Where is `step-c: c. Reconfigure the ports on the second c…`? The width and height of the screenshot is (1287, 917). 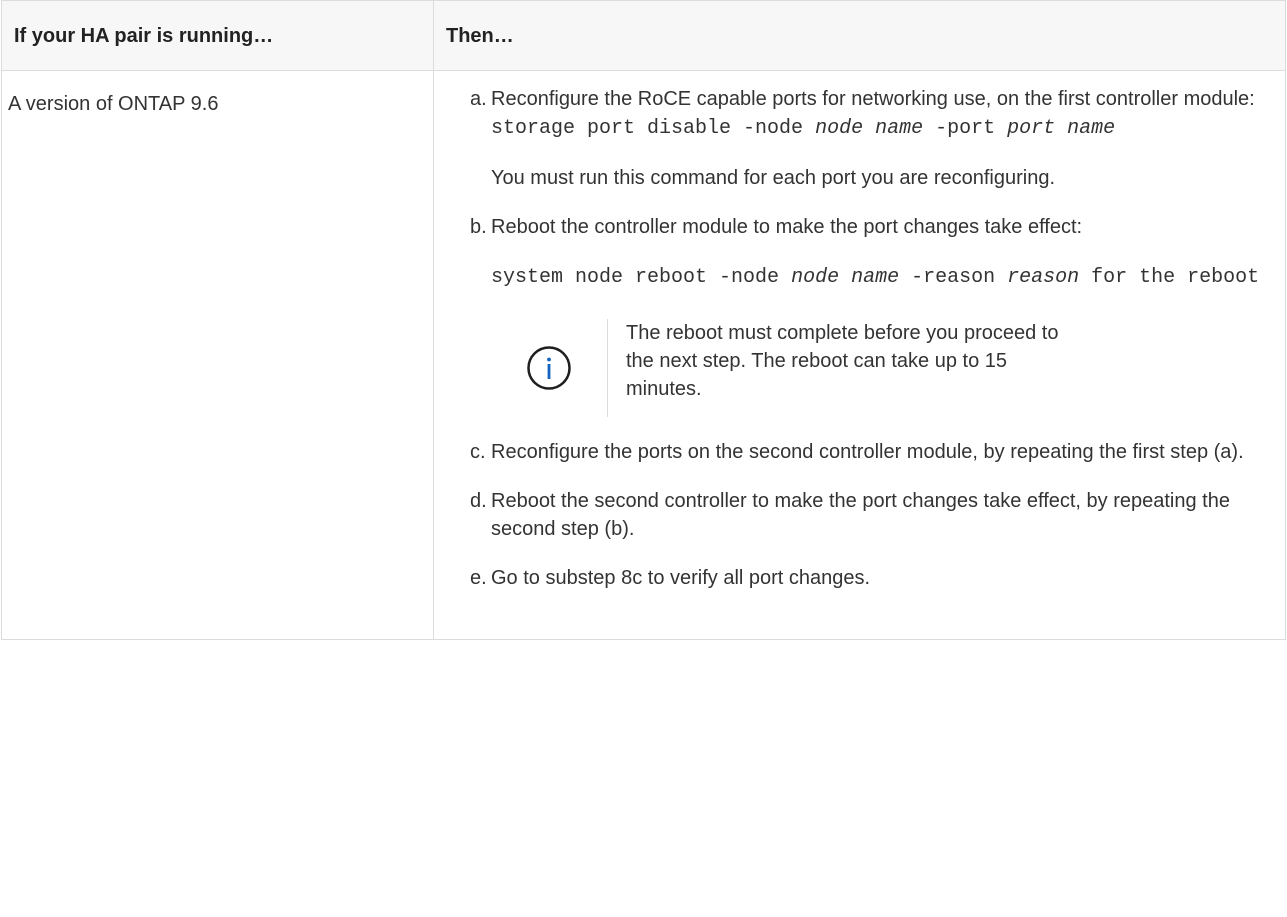 step-c: c. Reconfigure the ports on the second c… is located at coordinates (854, 452).